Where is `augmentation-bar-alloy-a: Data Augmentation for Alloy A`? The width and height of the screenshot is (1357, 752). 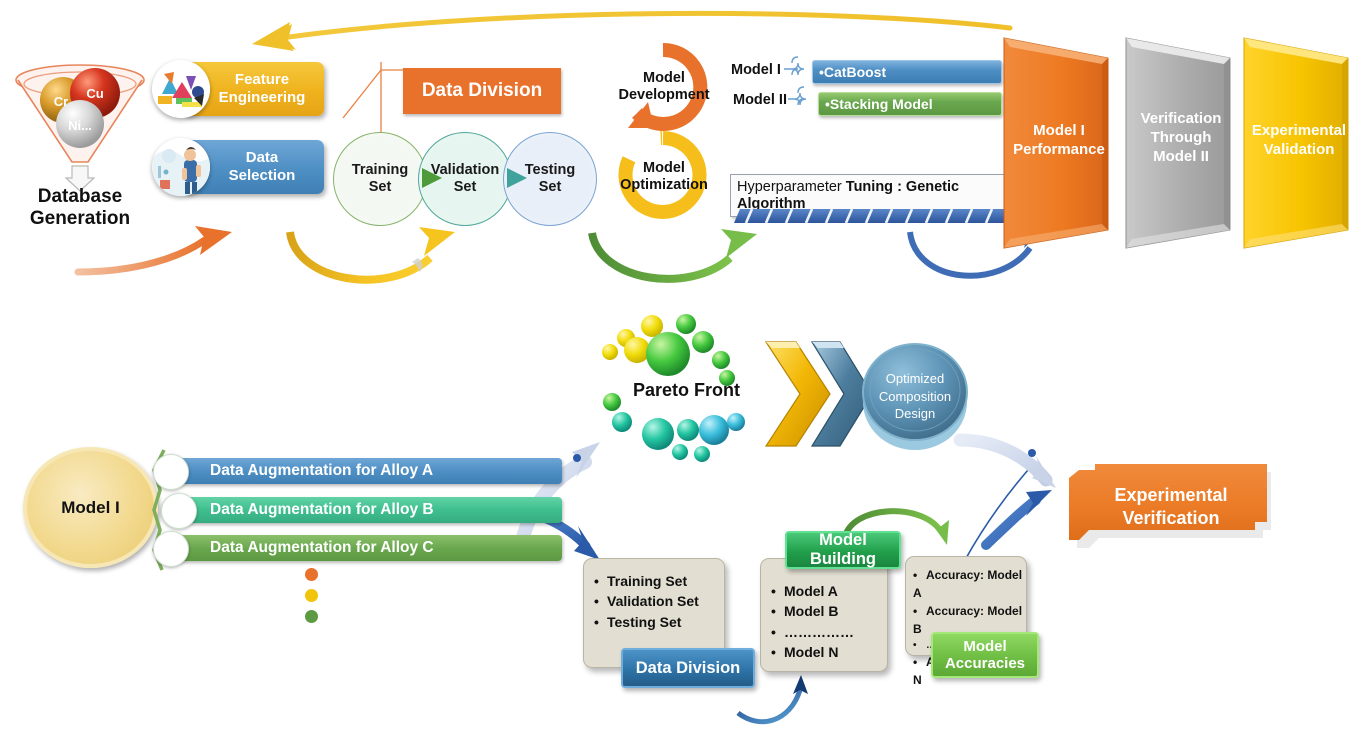
augmentation-bar-alloy-a: Data Augmentation for Alloy A is located at coordinates (365, 471).